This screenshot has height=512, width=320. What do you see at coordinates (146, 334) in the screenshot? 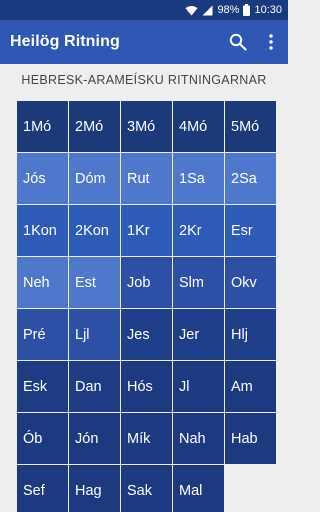
I see `book-tile: Jes` at bounding box center [146, 334].